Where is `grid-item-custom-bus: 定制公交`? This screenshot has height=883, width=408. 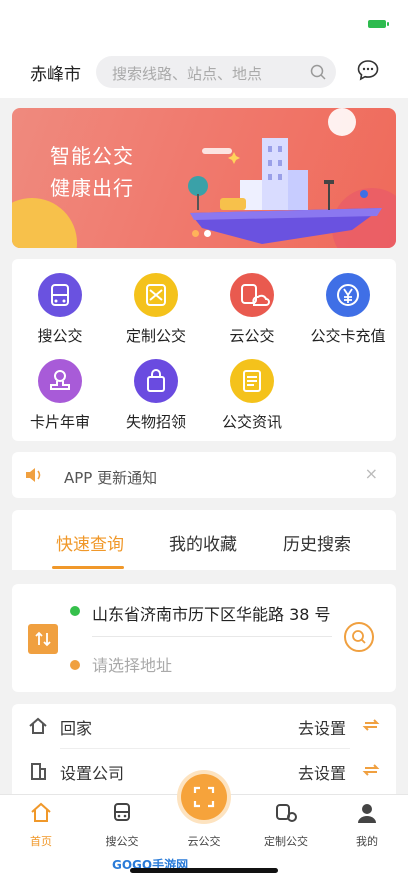 grid-item-custom-bus: 定制公交 is located at coordinates (156, 309).